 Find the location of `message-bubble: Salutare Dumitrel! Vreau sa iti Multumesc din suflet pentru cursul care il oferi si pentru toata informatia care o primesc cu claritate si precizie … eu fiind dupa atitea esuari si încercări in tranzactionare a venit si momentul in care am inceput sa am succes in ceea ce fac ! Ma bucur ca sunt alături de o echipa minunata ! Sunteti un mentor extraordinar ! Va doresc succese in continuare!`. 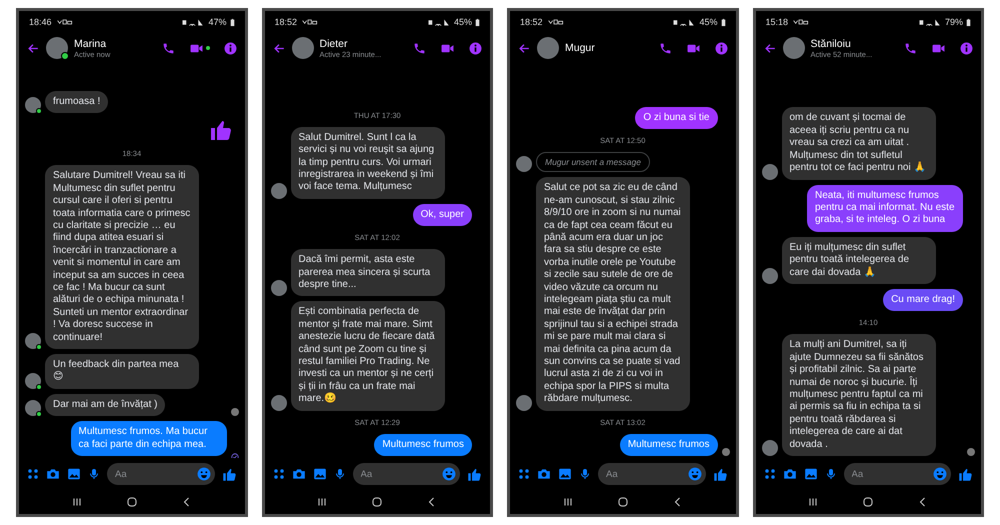

message-bubble: Salutare Dumitrel! Vreau sa iti Multumesc din suflet pentru cursul care il oferi si pentru toata informatia care o primesc cu claritate si precizie … eu fiind dupa atitea esuari si încercări in tranzactionare a venit si momentul in care am inceput sa am succes in ceea ce fac ! Ma bucur ca sunt alături de o echipa minunata ! Sunteti un mentor extraordinar ! Va doresc succese in continuare! is located at coordinates (122, 257).